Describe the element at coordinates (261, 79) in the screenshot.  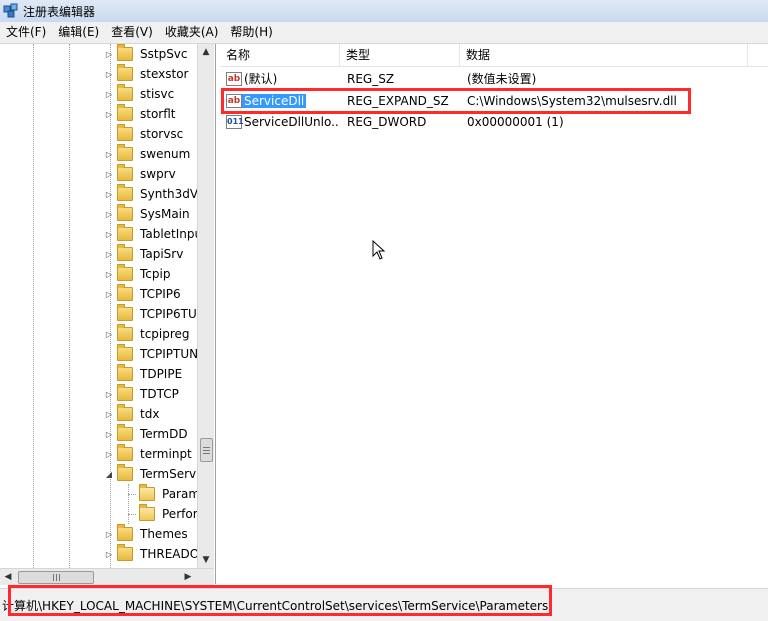
I see `value-name: (默认)` at that location.